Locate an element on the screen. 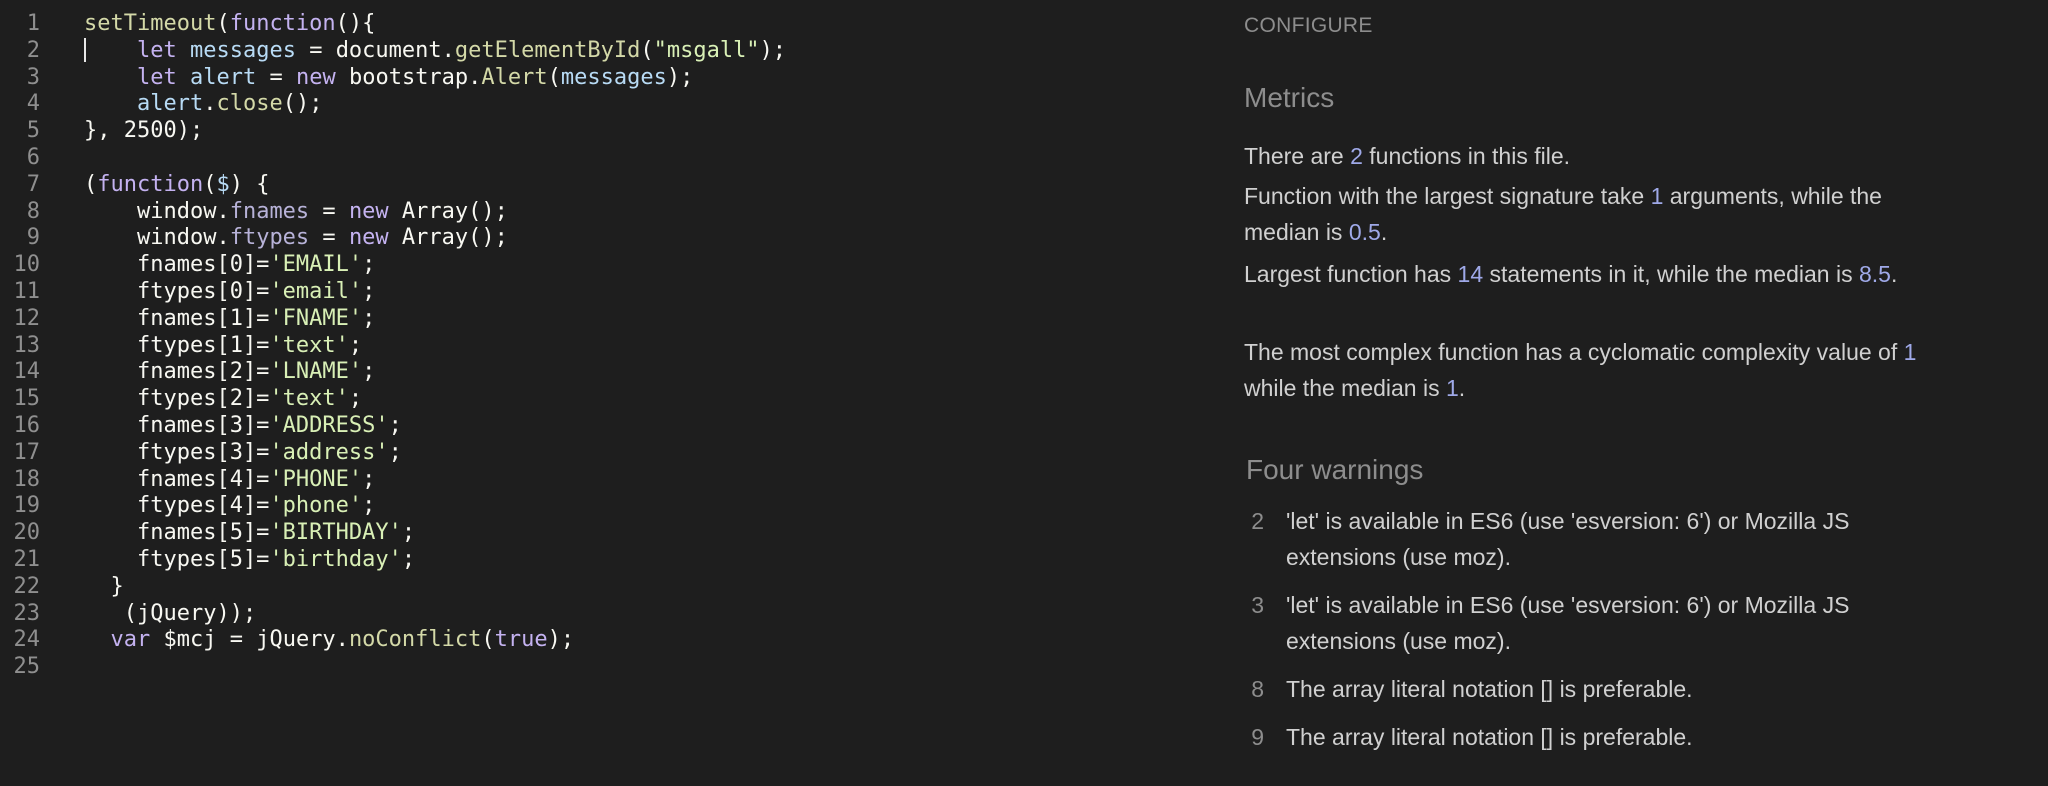  code-text: setTimeout(function(){ is located at coordinates (230, 23).